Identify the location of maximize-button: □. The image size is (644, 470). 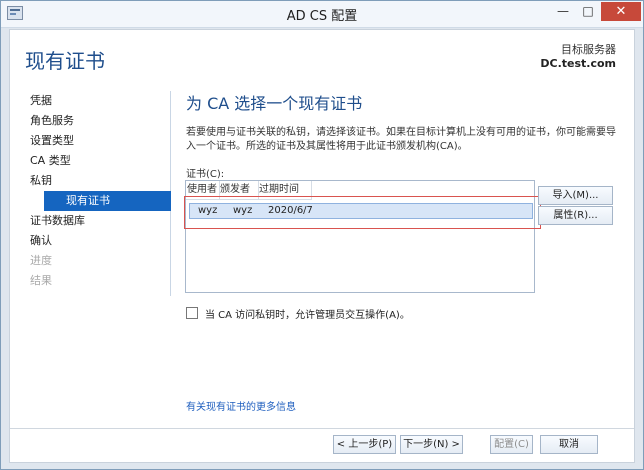
(588, 11).